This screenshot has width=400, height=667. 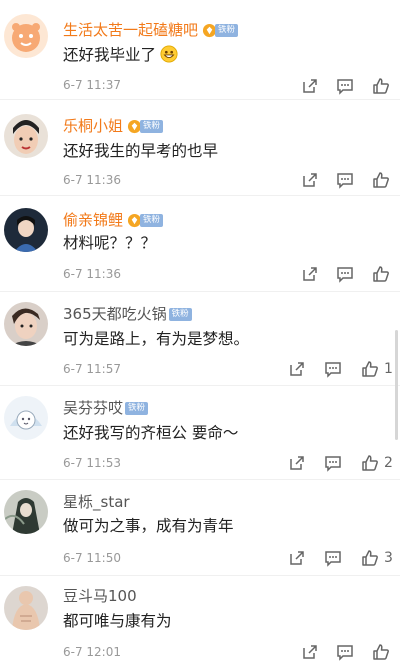 I want to click on username: 乐桐小姐, so click(x=93, y=126).